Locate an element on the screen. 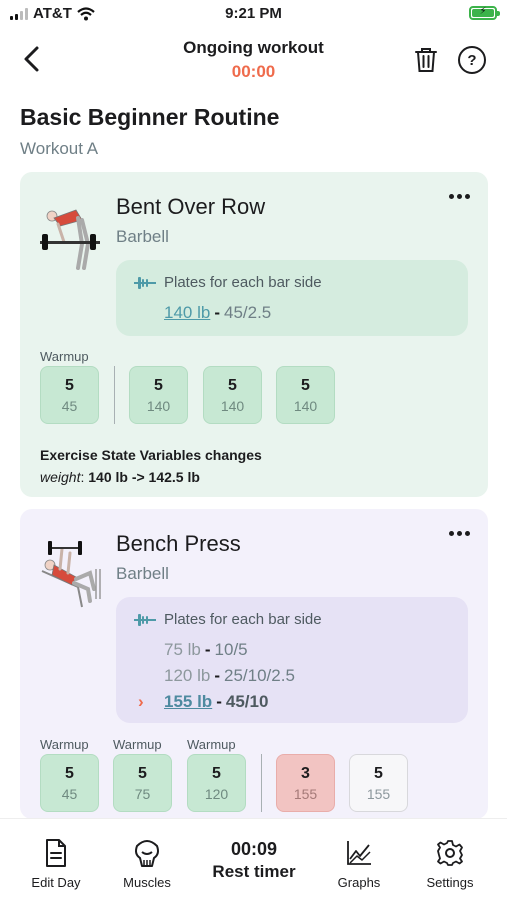 This screenshot has height=900, width=507. set-reps: 3 is located at coordinates (305, 773).